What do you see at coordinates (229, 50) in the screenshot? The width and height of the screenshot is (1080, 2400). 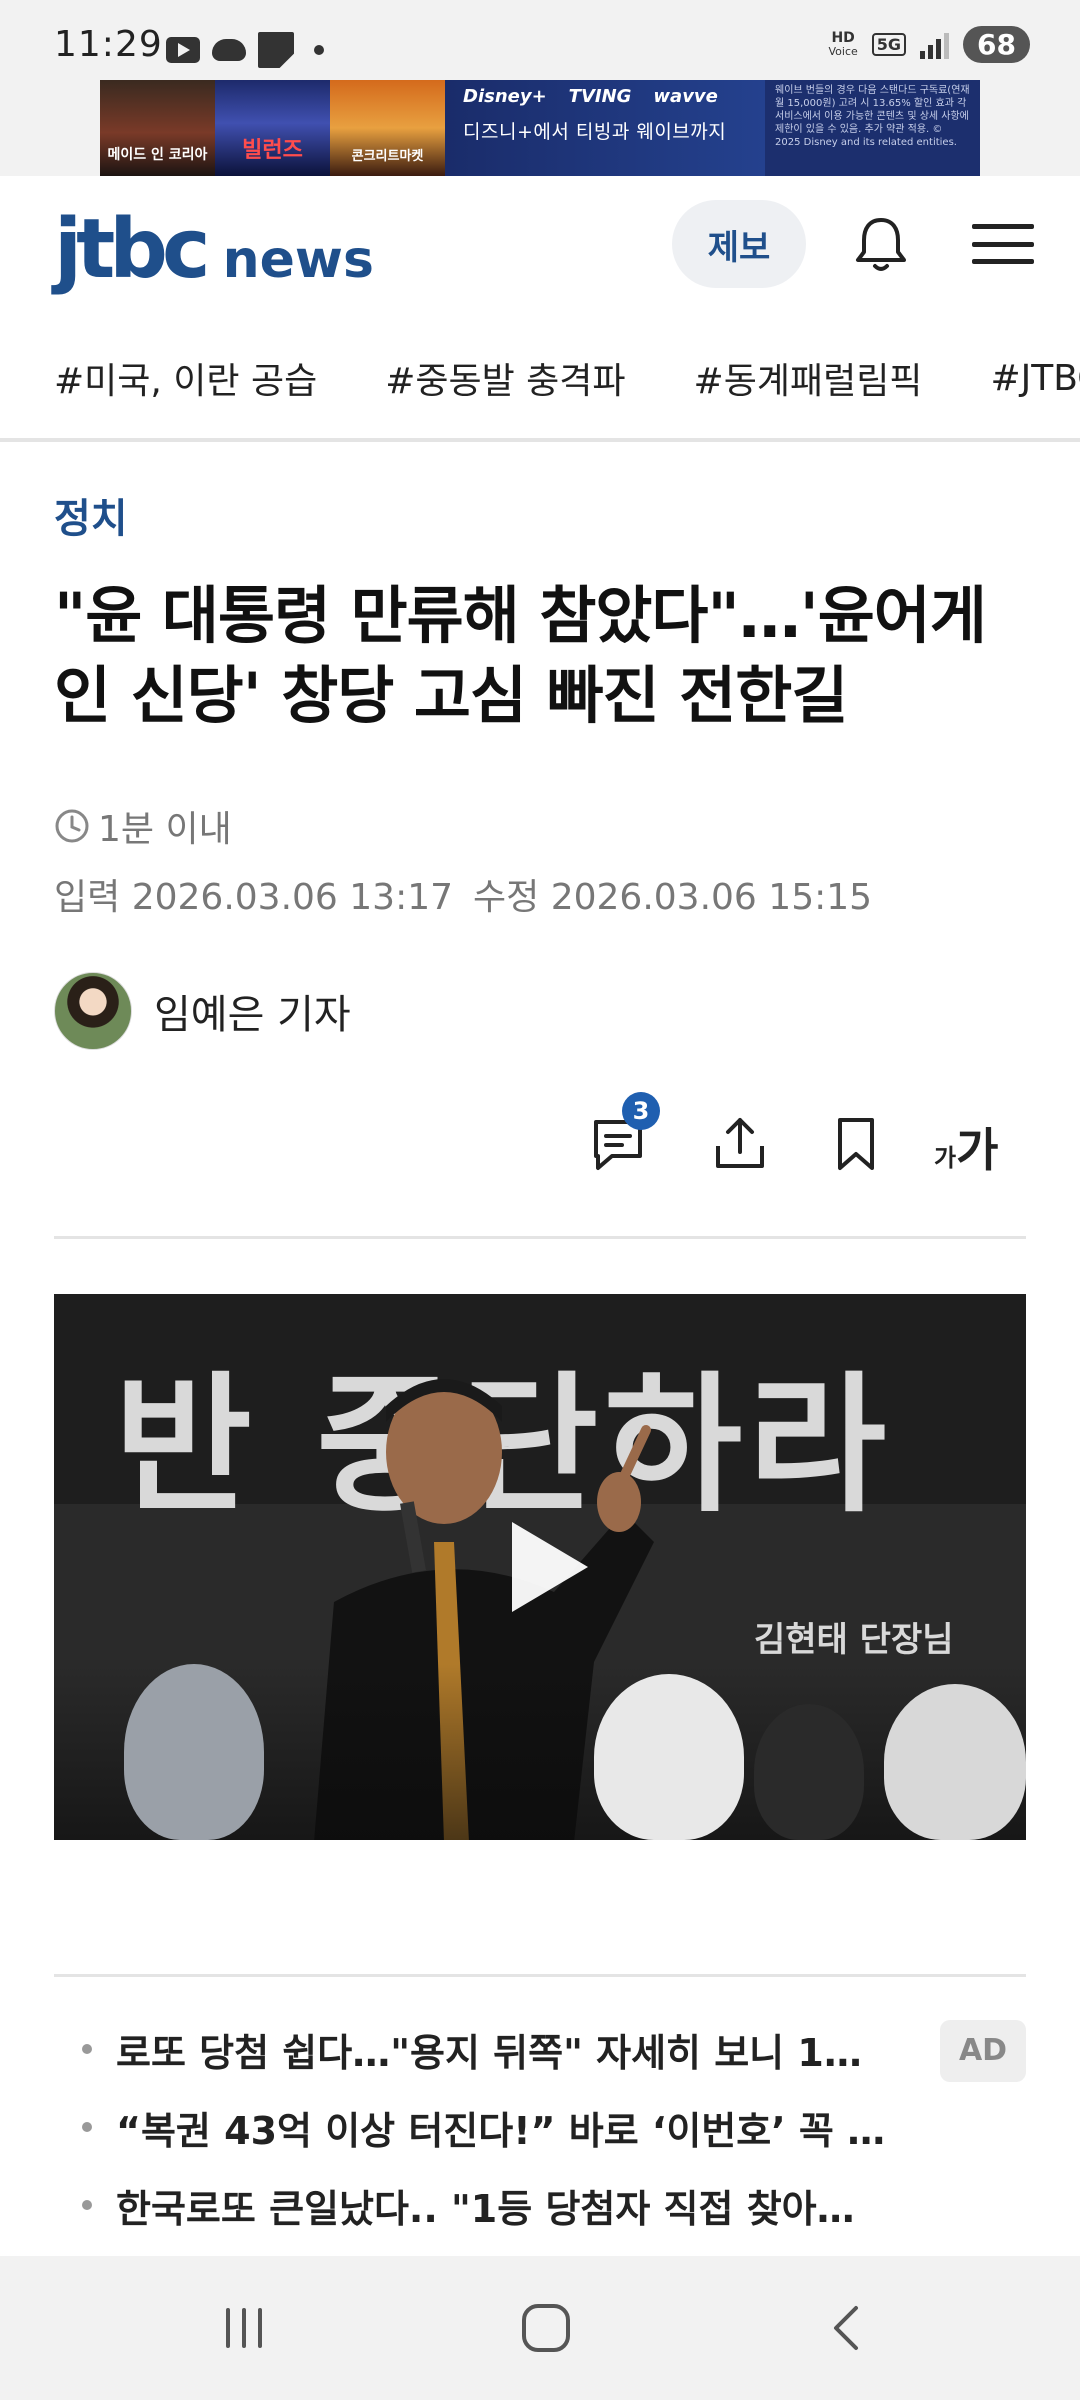 I see `cloud-icon` at bounding box center [229, 50].